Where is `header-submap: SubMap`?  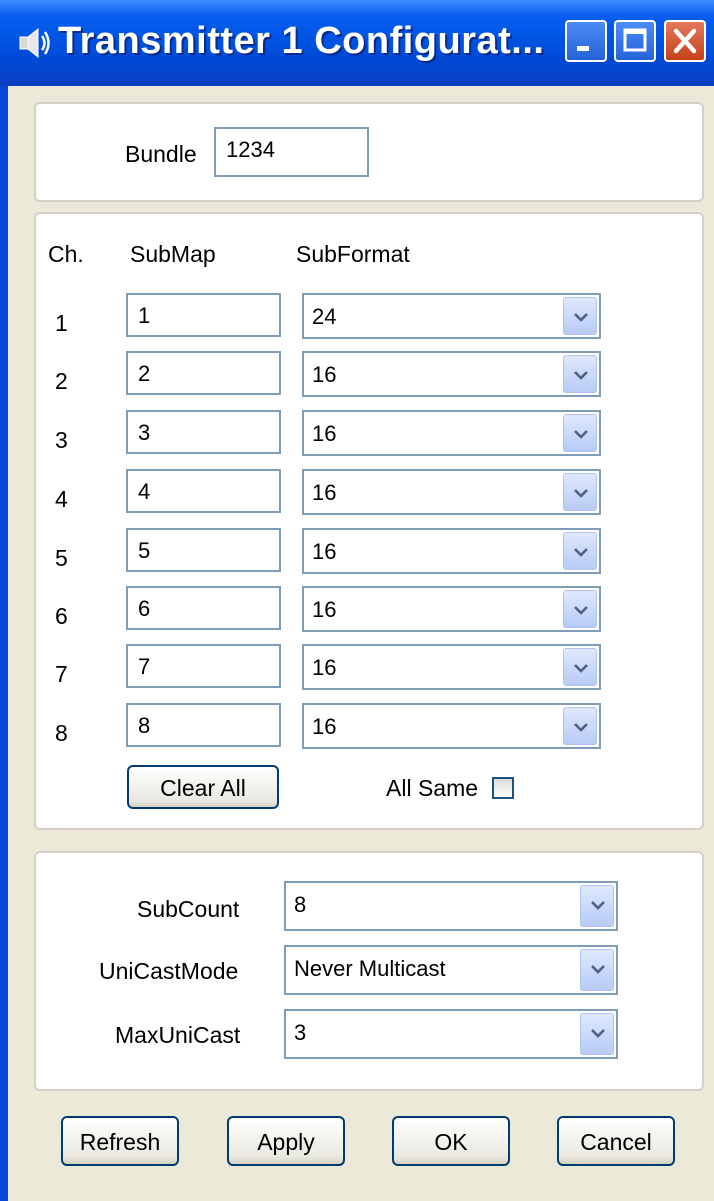
header-submap: SubMap is located at coordinates (173, 254).